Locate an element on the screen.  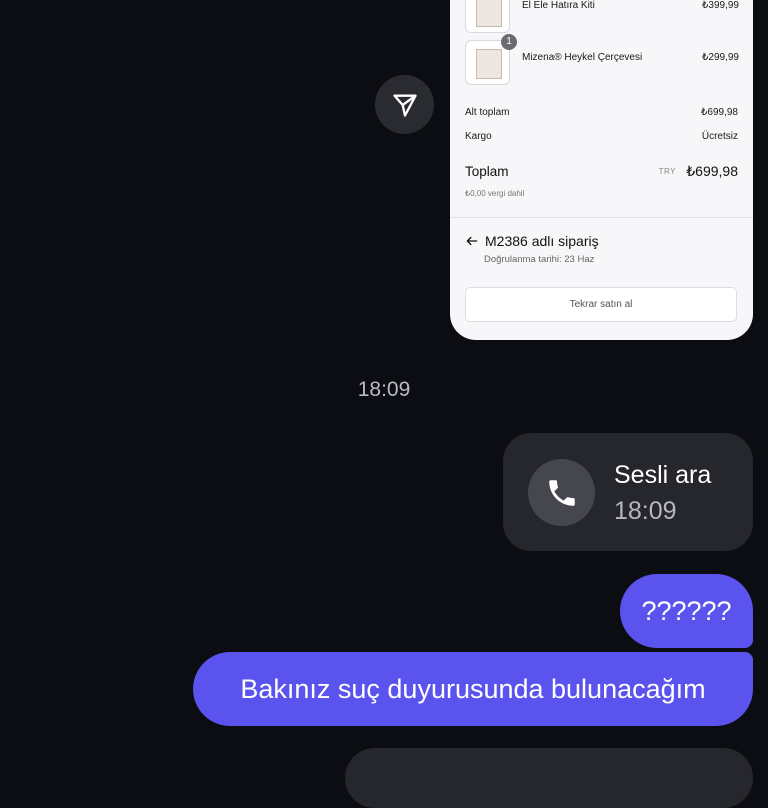
item-name: El Ele Hatıra Kiti is located at coordinates (558, 5).